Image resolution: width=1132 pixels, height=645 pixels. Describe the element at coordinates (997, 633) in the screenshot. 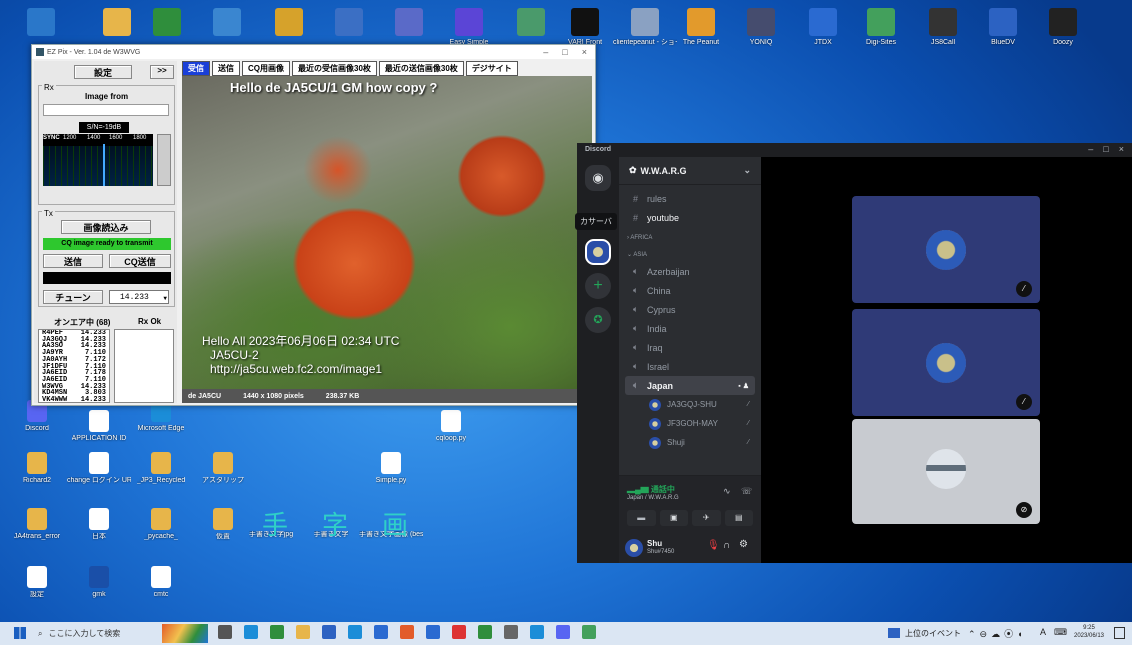

I see `tray-icons: ⌃⊖☁⦿◖` at that location.